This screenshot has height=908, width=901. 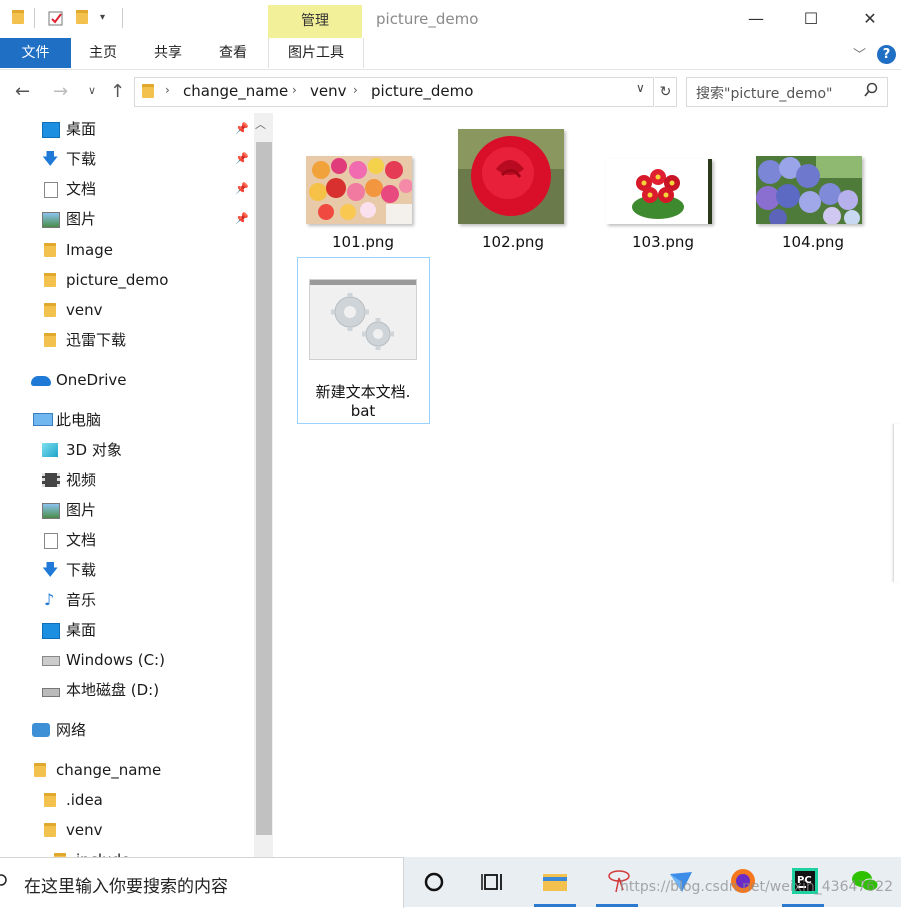 What do you see at coordinates (127, 250) in the screenshot?
I see `sidebar-item-image: Image` at bounding box center [127, 250].